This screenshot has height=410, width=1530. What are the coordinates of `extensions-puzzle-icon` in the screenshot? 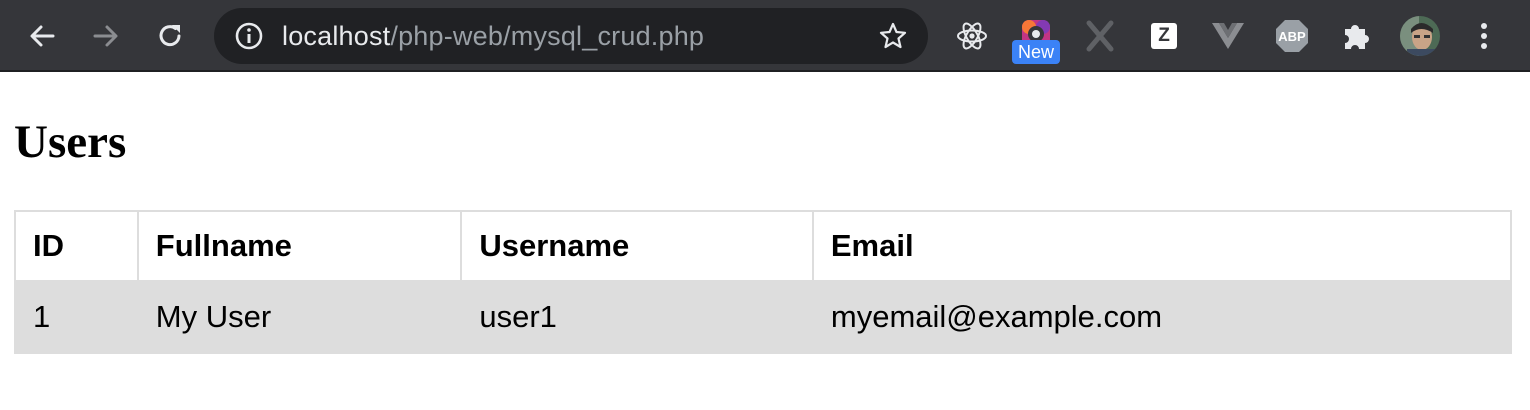 It's located at (1357, 37).